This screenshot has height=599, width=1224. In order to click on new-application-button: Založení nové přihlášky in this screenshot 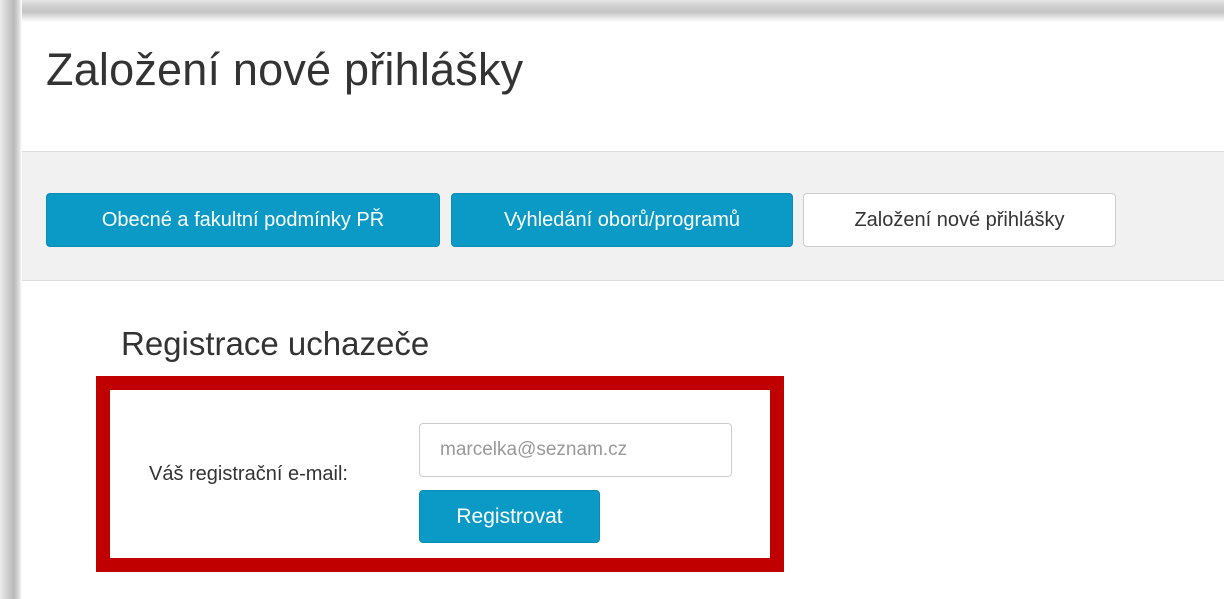, I will do `click(959, 220)`.